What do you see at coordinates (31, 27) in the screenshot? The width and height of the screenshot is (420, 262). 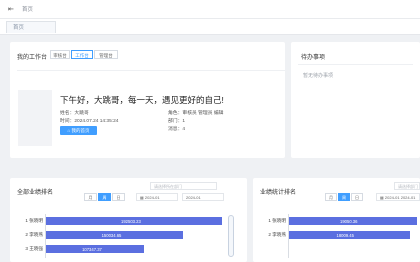 I see `tab-home: 首页` at bounding box center [31, 27].